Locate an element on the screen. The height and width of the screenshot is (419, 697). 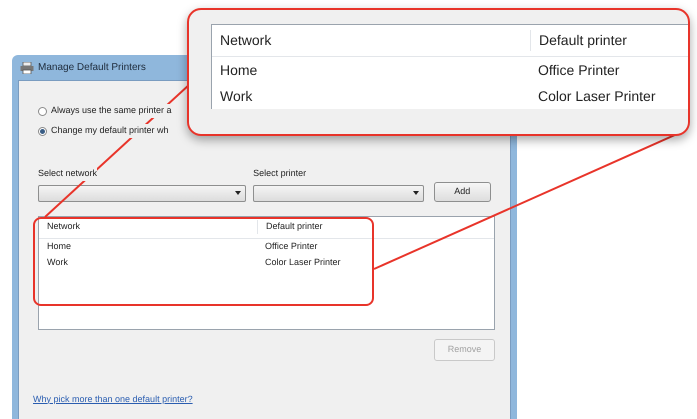
printer-icon is located at coordinates (27, 68).